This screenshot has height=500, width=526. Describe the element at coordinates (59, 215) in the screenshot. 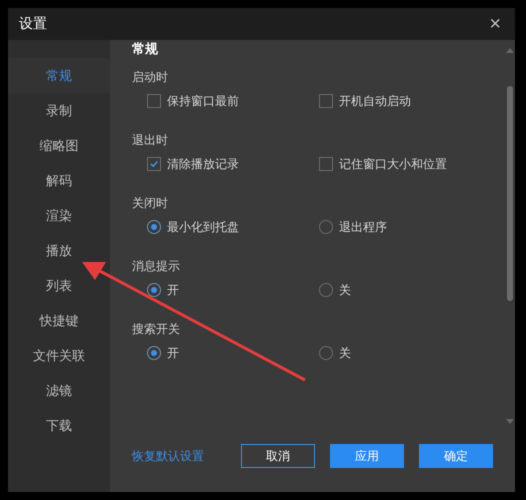

I see `sidebar-item: 渲染` at that location.